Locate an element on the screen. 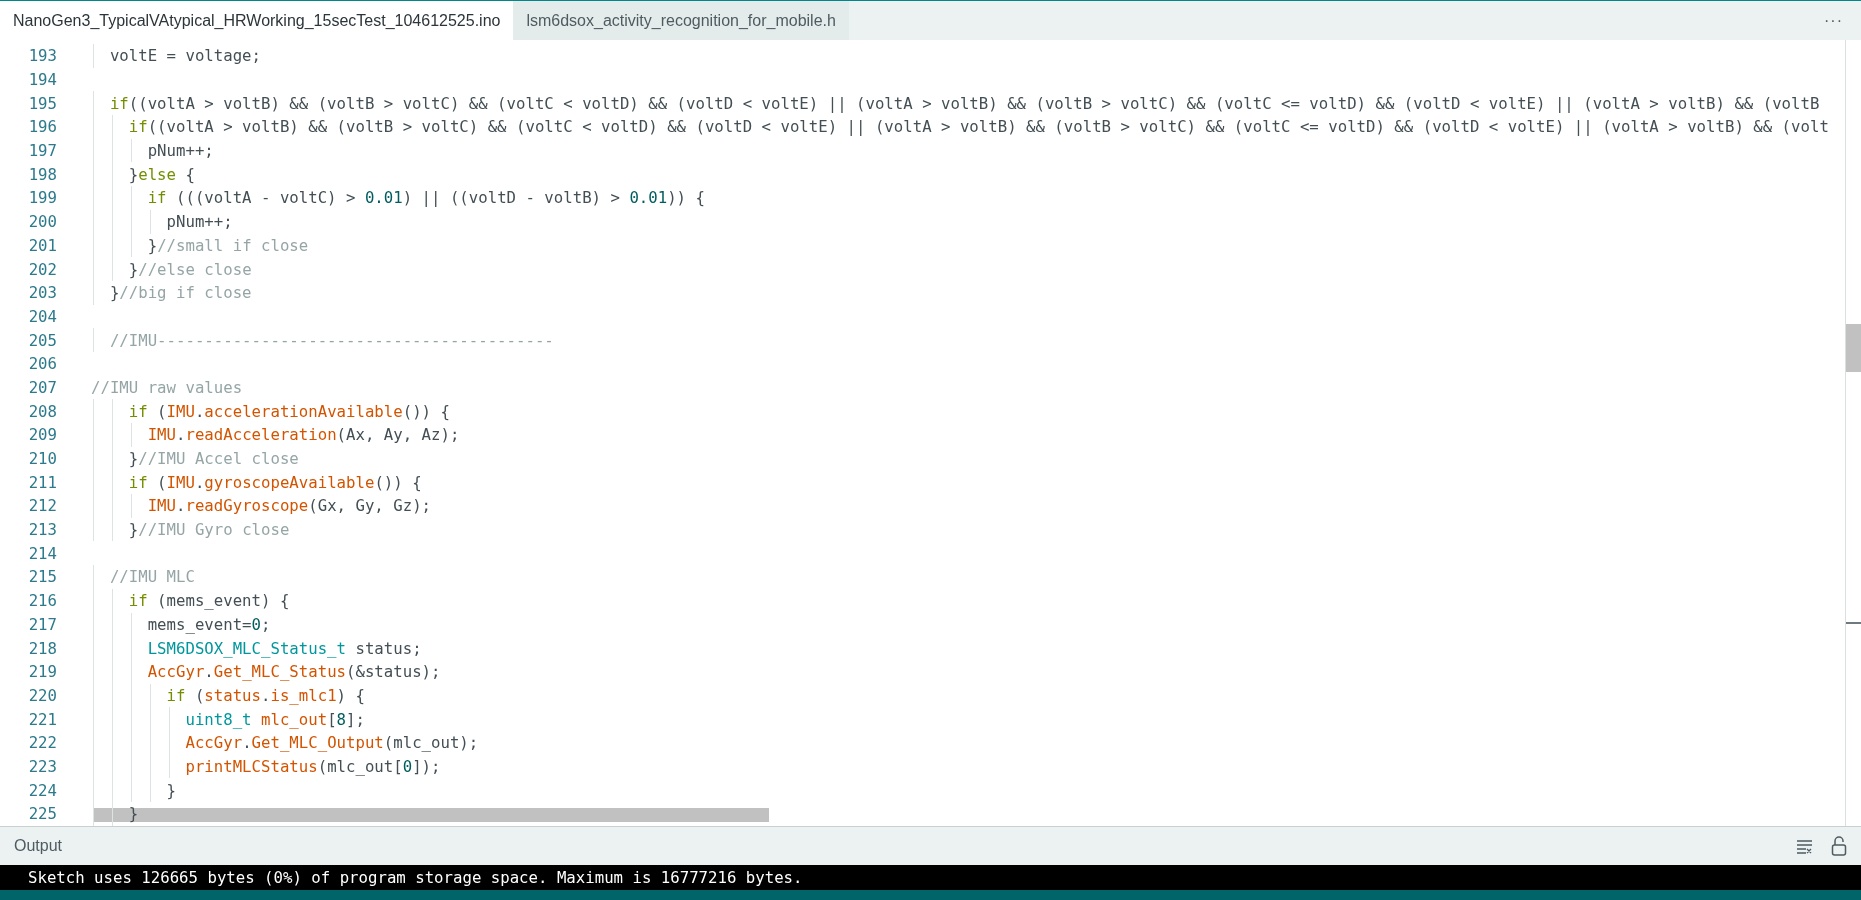  code-line: IMU.readGyroscope(Gx, Gy, Gz); is located at coordinates (289, 506).